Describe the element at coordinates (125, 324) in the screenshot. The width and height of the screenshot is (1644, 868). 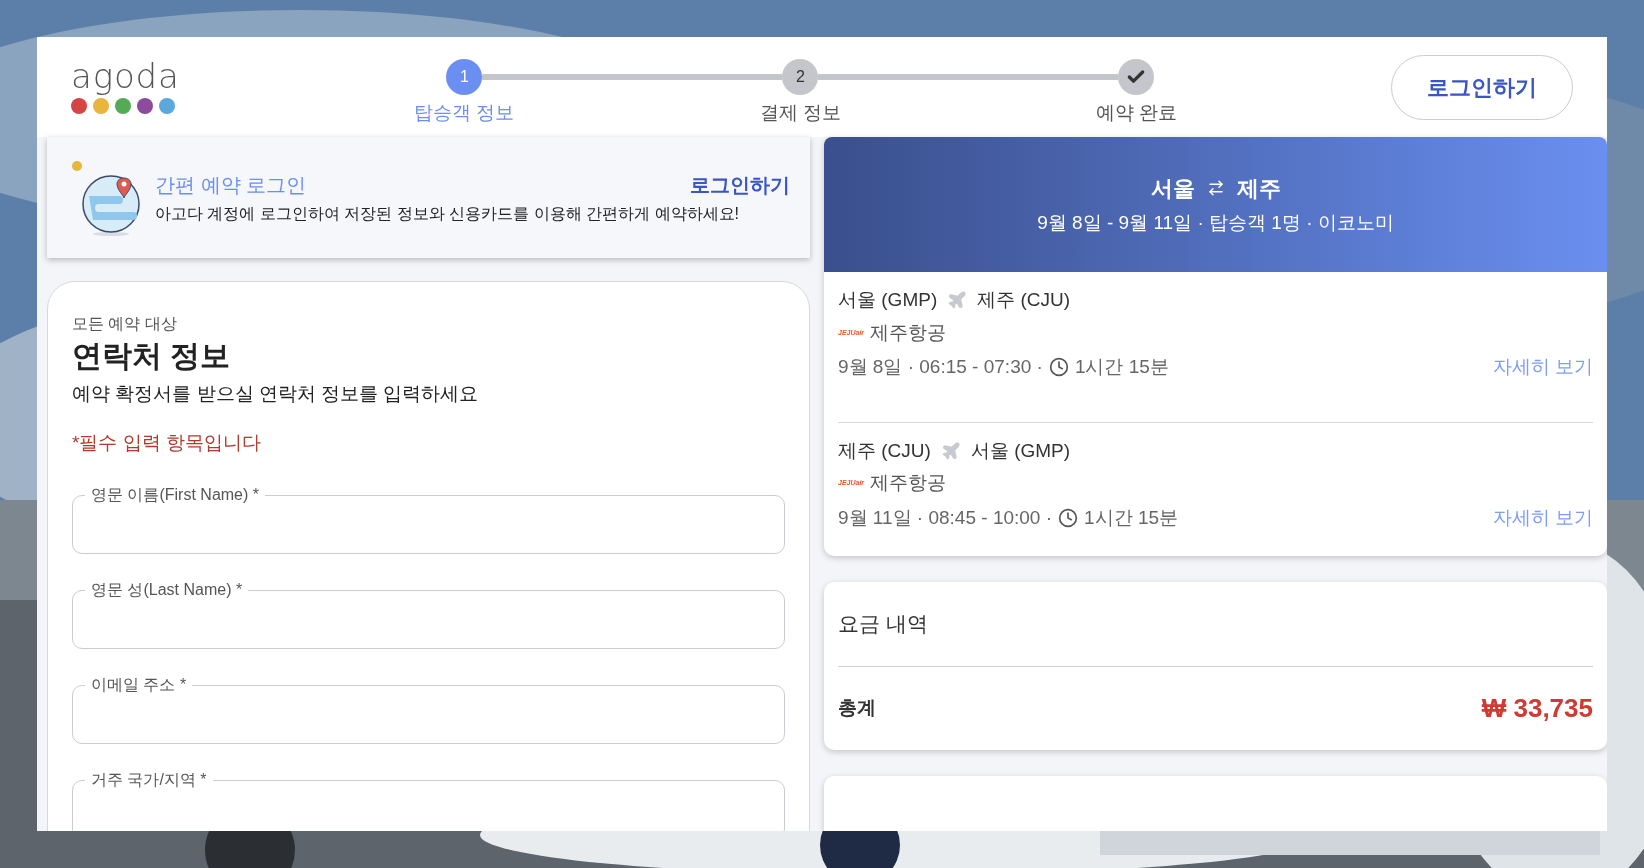
I see `card-eyebrow: 모든 예약 대상` at that location.